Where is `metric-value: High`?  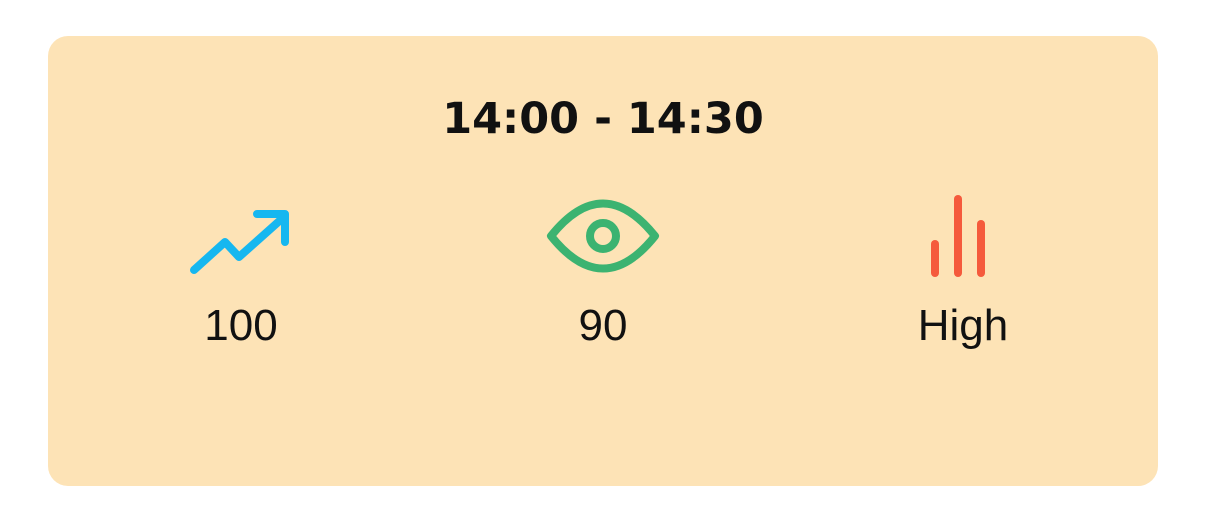 metric-value: High is located at coordinates (963, 325).